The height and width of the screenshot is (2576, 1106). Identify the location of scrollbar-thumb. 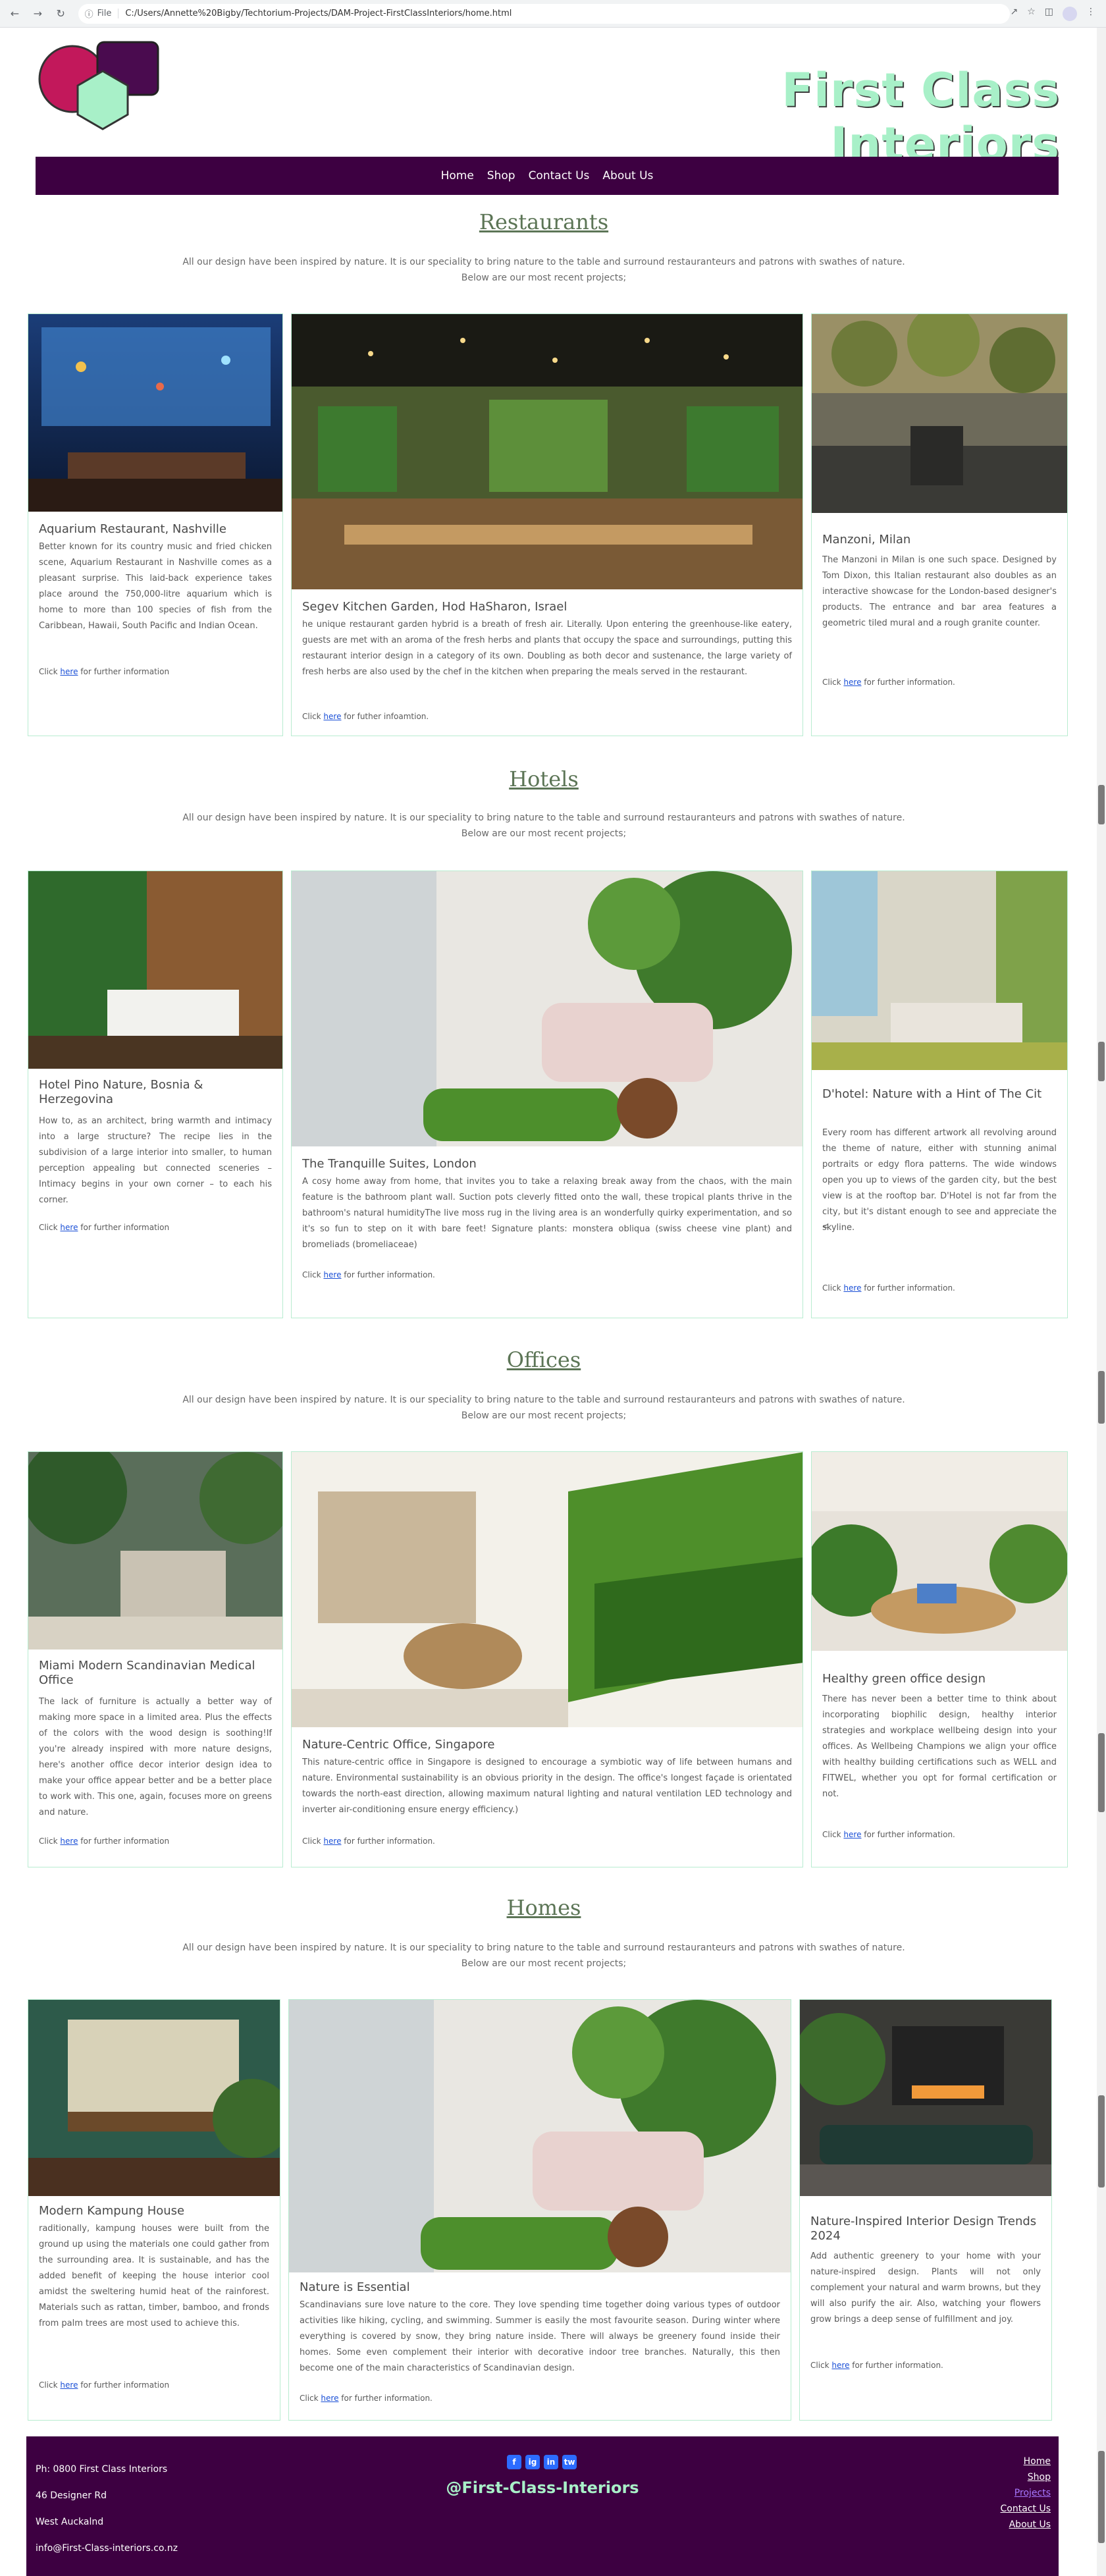
(1101, 804).